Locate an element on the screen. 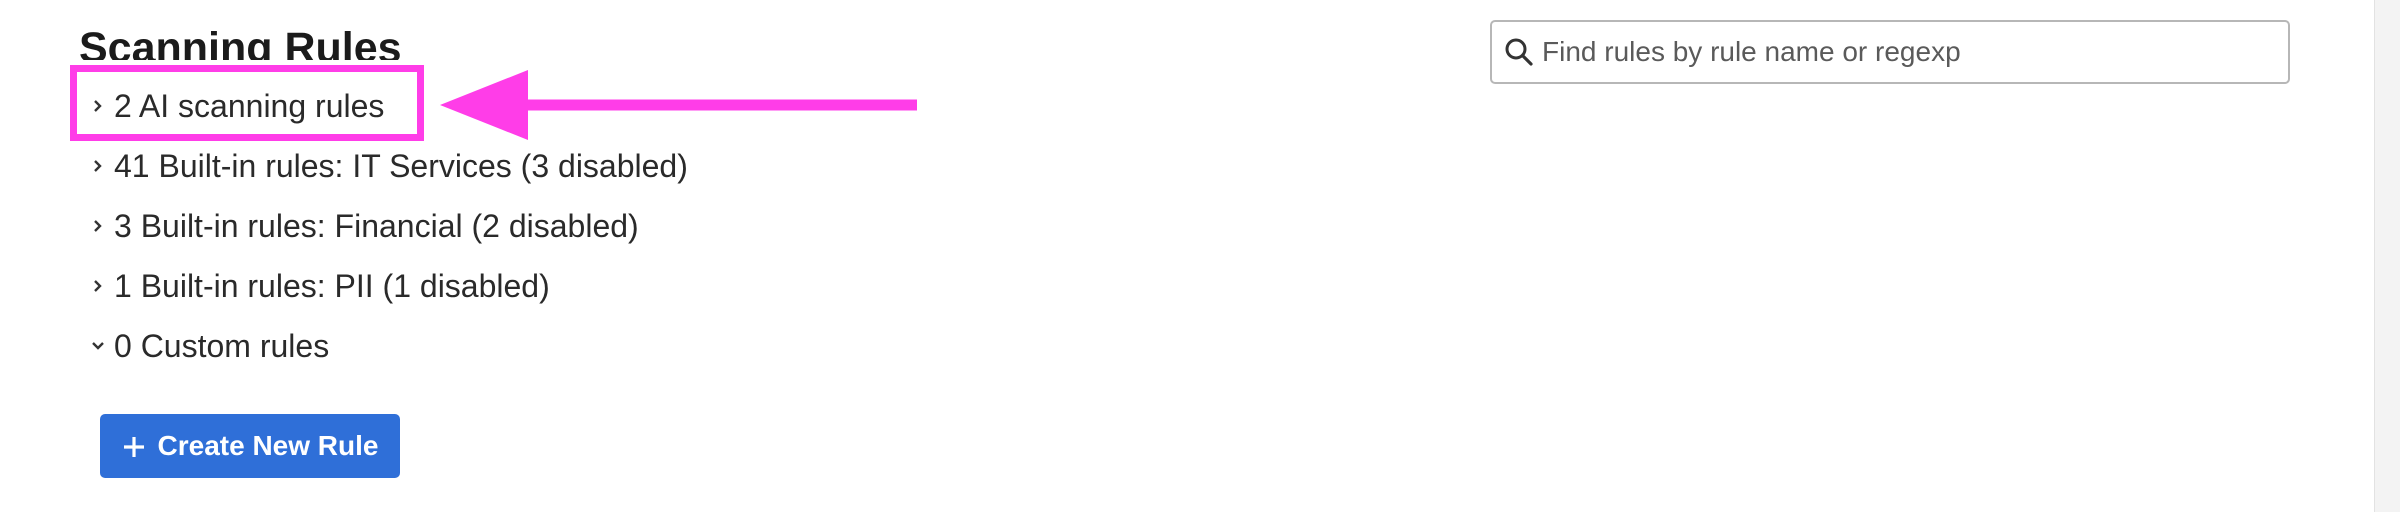 Image resolution: width=2400 pixels, height=512 pixels. search-box is located at coordinates (1890, 52).